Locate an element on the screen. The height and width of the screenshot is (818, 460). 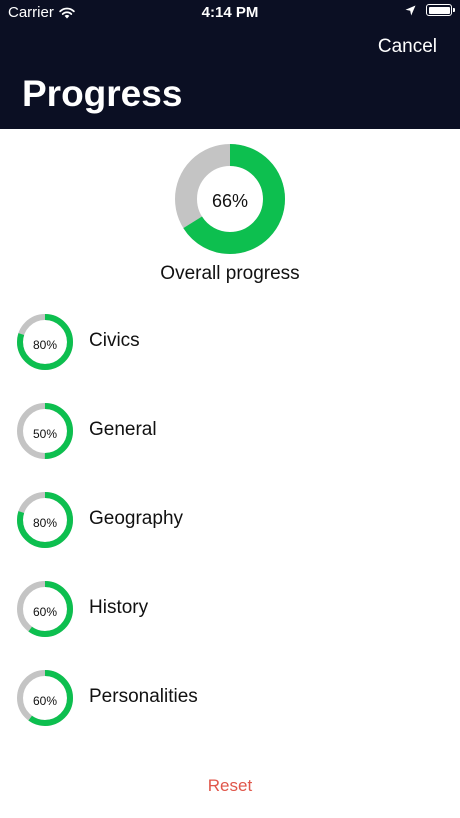
subject-row-history: 60% History is located at coordinates (230, 623).